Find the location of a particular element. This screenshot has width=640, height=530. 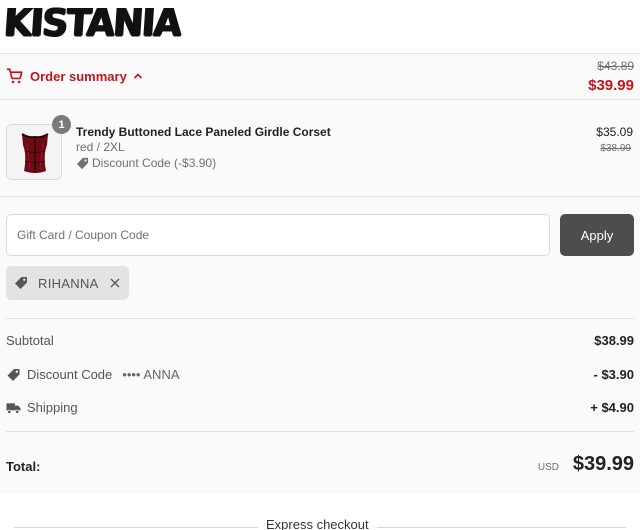

subtotal-row: Subtotal $38.99 is located at coordinates (320, 343).